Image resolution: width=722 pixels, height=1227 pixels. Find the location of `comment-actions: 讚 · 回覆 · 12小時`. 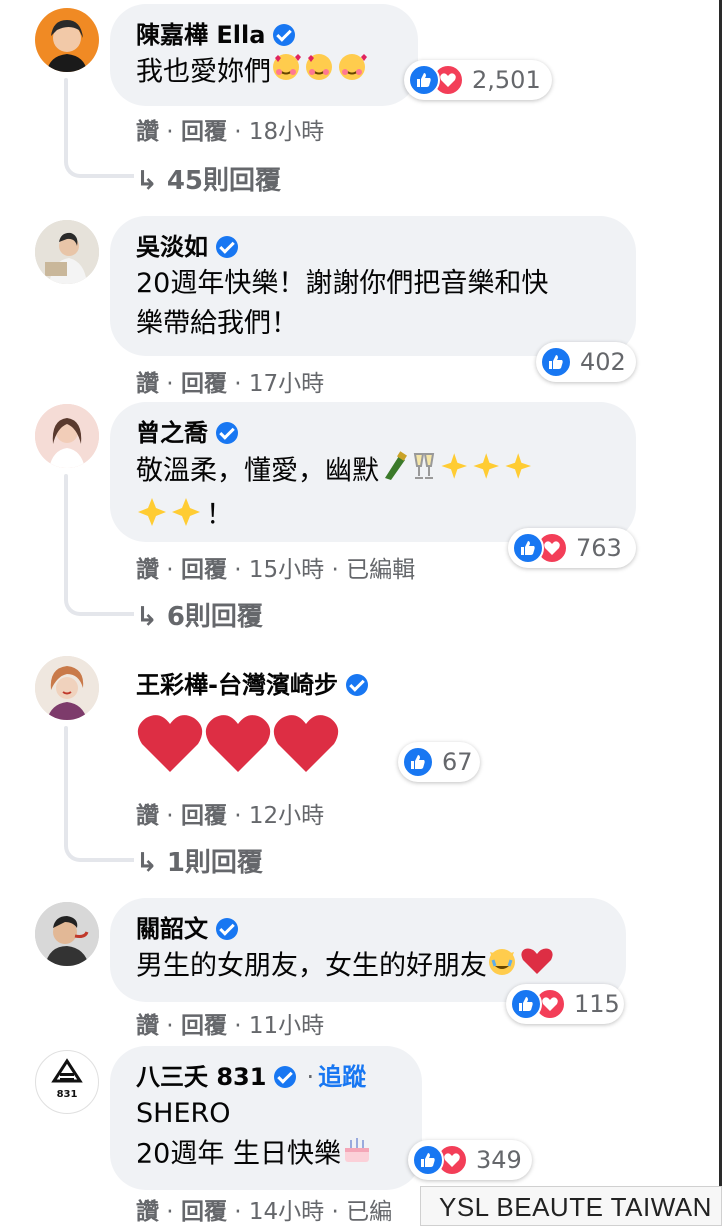

comment-actions: 讚 · 回覆 · 12小時 is located at coordinates (230, 816).